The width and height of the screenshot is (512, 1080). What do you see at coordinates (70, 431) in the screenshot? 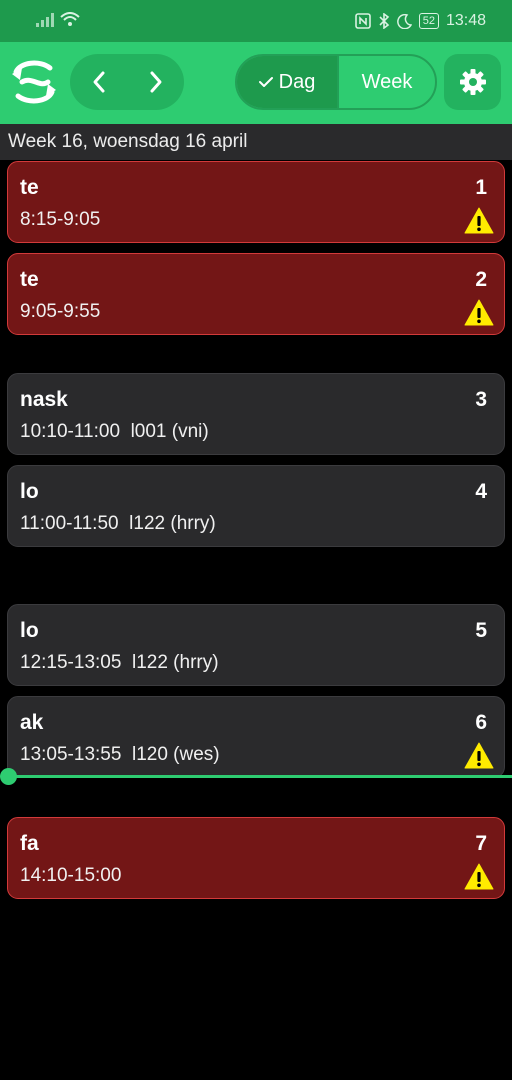
I see `lesson-time: 10:10-11:00` at bounding box center [70, 431].